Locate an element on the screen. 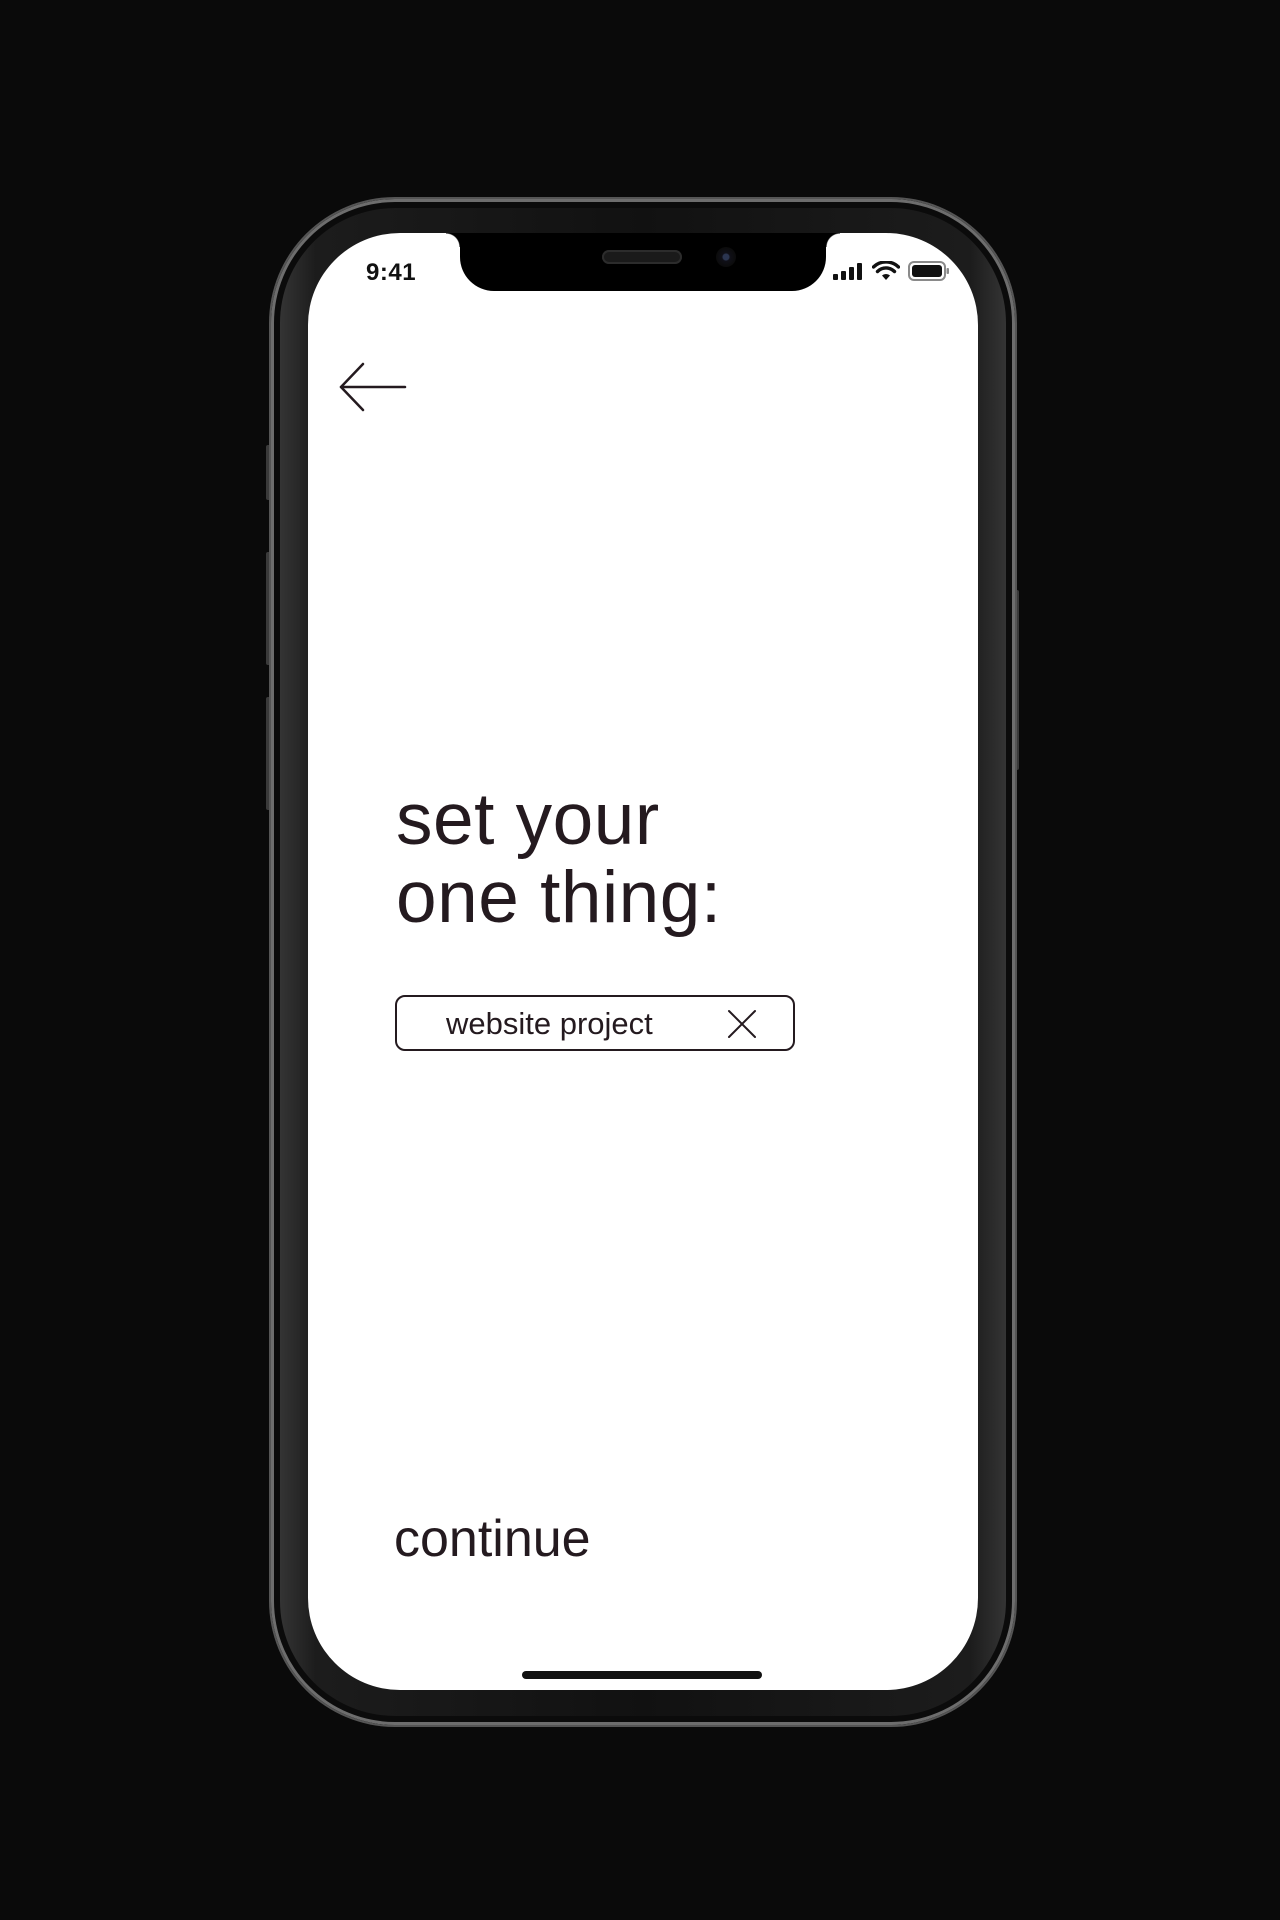 Image resolution: width=1280 pixels, height=1920 pixels. title-line-1: set your is located at coordinates (528, 819).